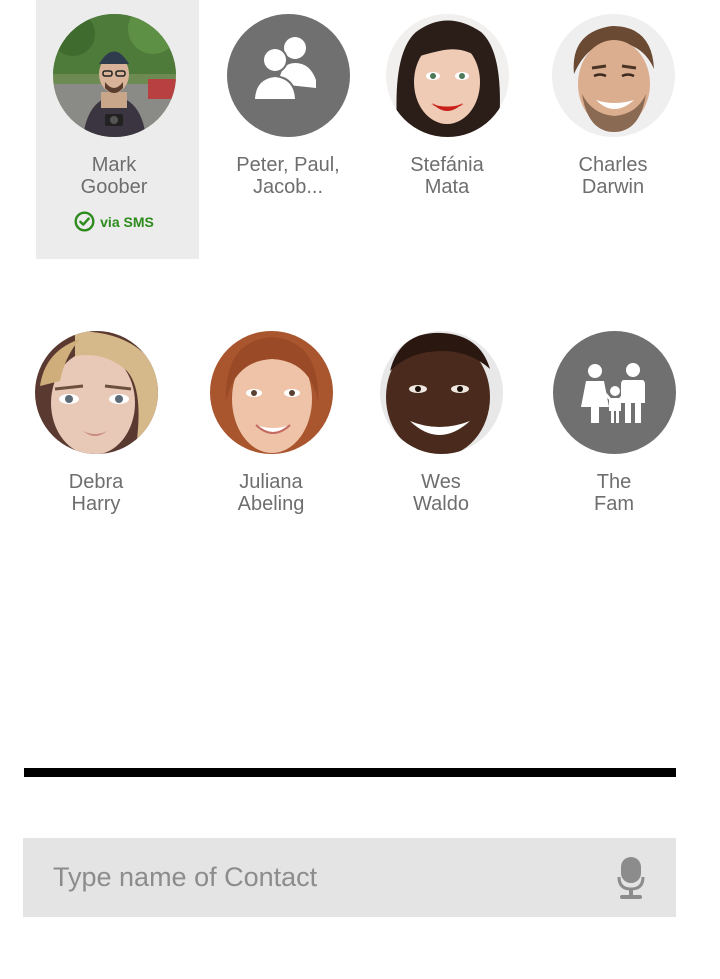 The image size is (720, 979). What do you see at coordinates (84, 221) in the screenshot?
I see `check-circle-icon` at bounding box center [84, 221].